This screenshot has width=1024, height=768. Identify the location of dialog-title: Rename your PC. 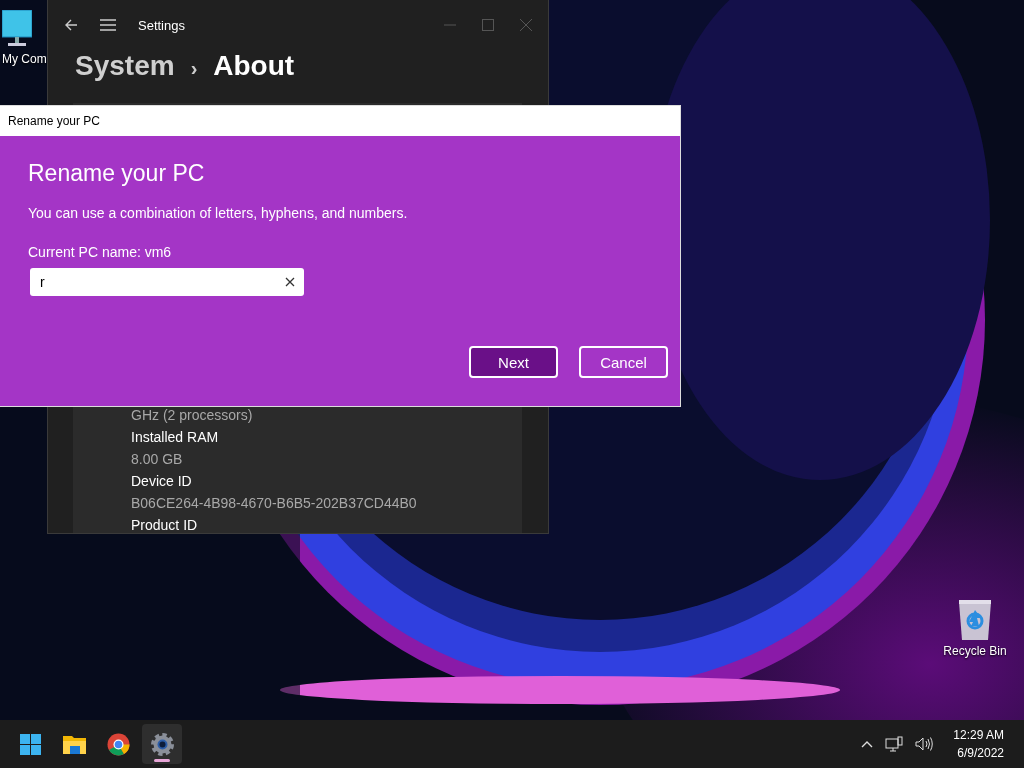
(54, 121).